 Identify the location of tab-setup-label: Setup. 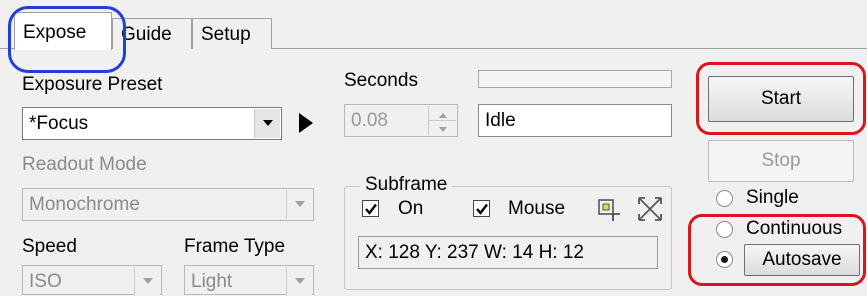
(226, 34).